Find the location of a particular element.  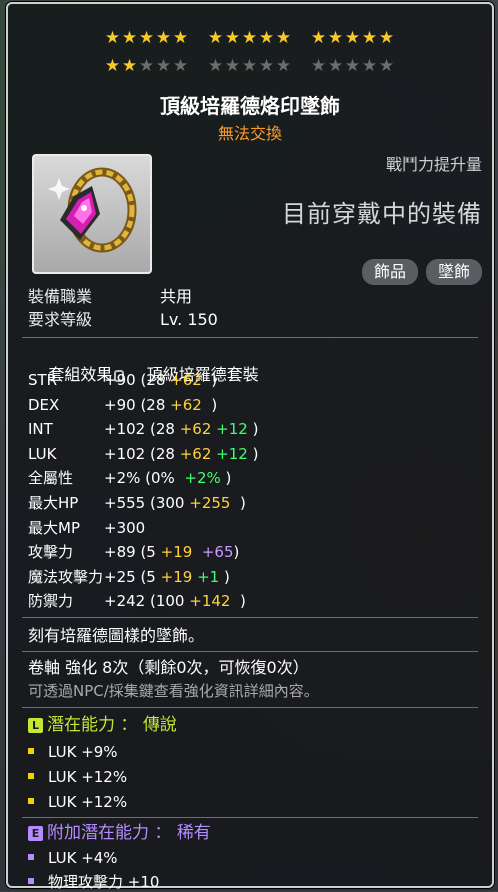

potential-line-text: 物理攻擊力 +10 is located at coordinates (104, 882).